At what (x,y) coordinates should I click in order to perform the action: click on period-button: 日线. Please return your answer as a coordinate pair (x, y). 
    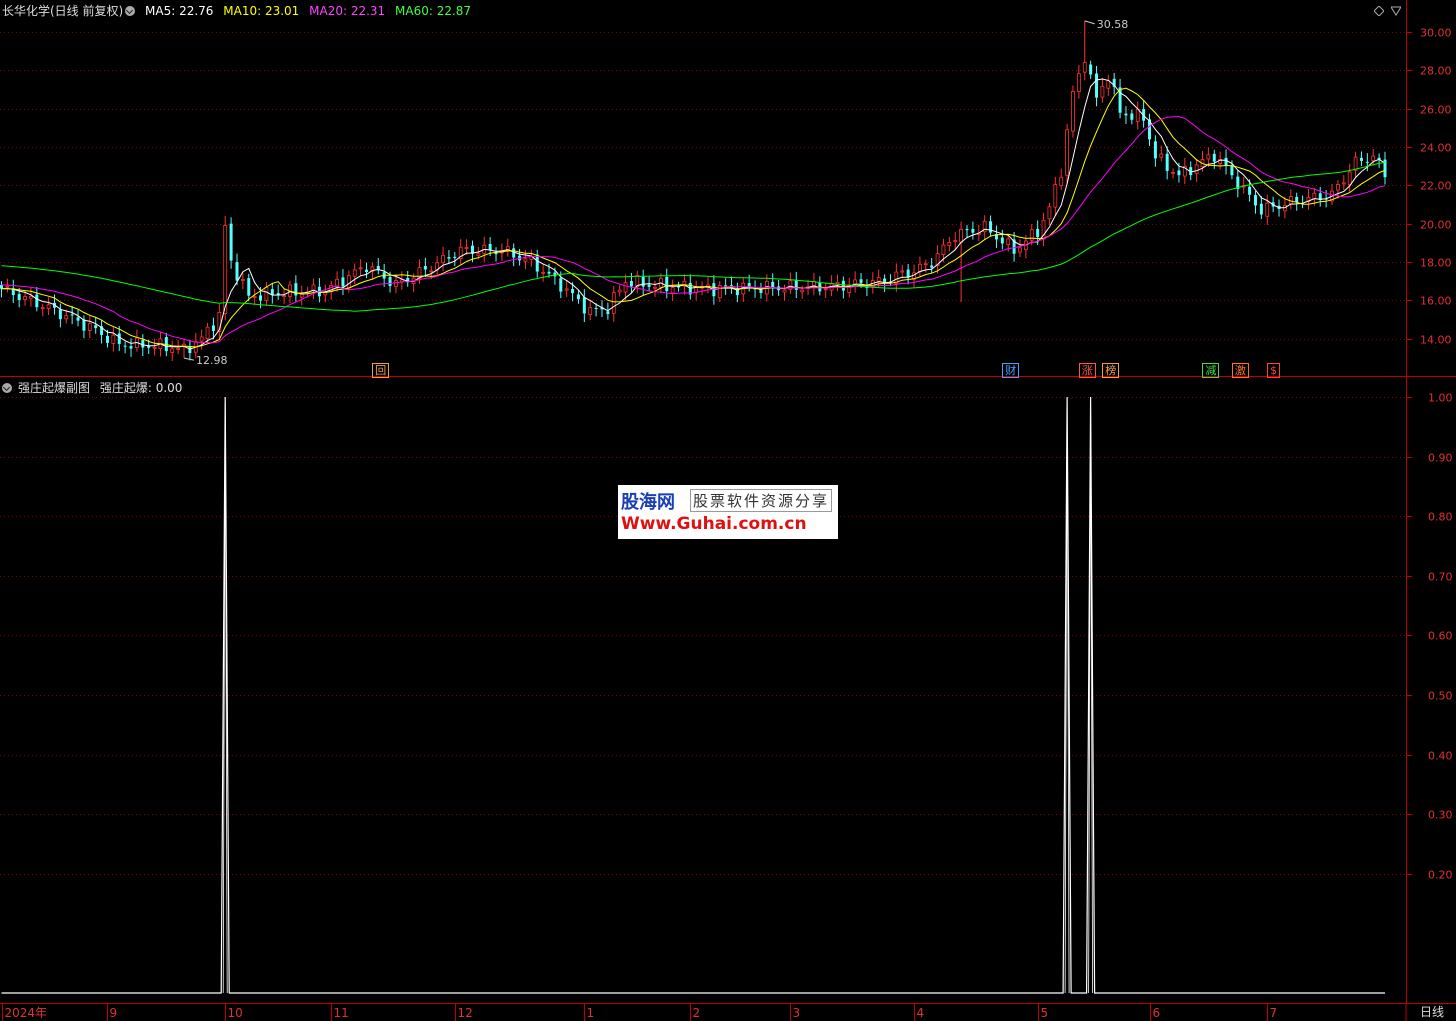
    Looking at the image, I should click on (1432, 1012).